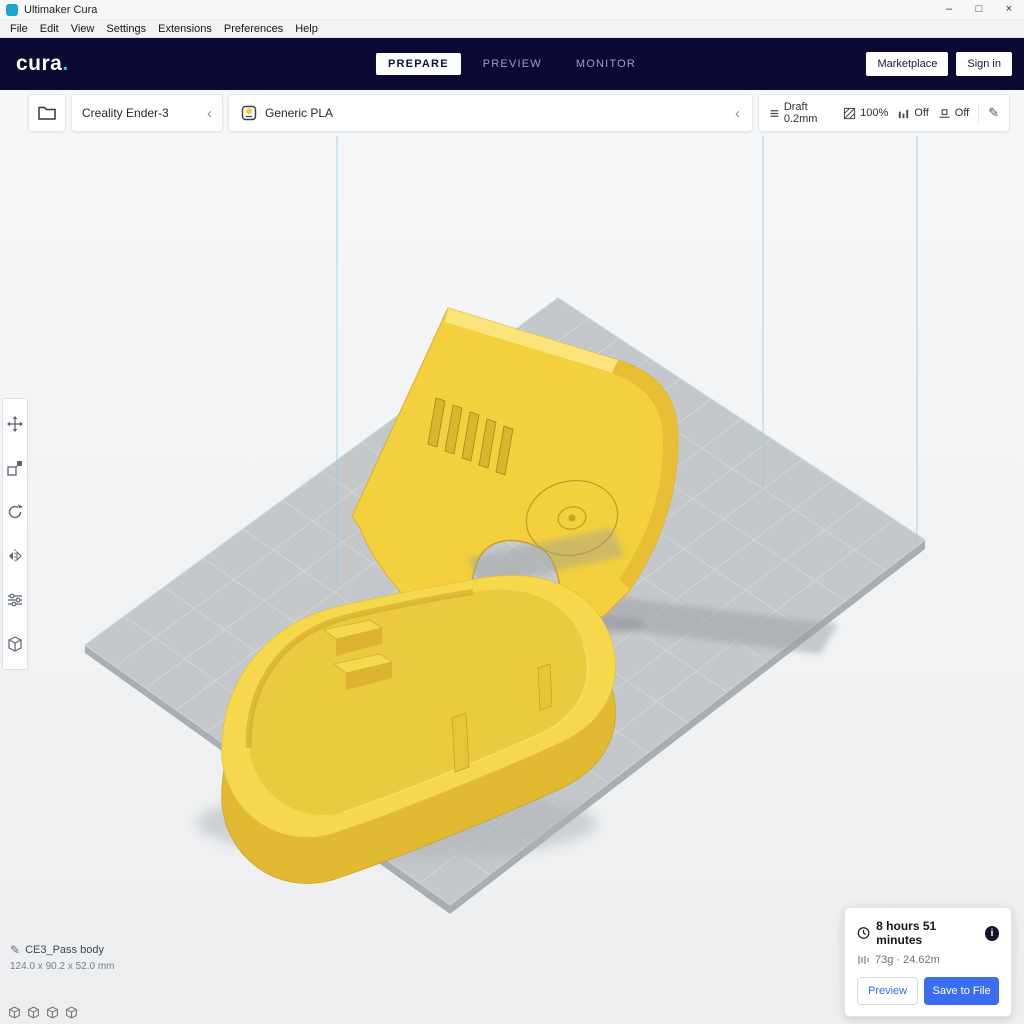 Image resolution: width=1024 pixels, height=1024 pixels. What do you see at coordinates (907, 64) in the screenshot?
I see `marketplace-button: Marketplace` at bounding box center [907, 64].